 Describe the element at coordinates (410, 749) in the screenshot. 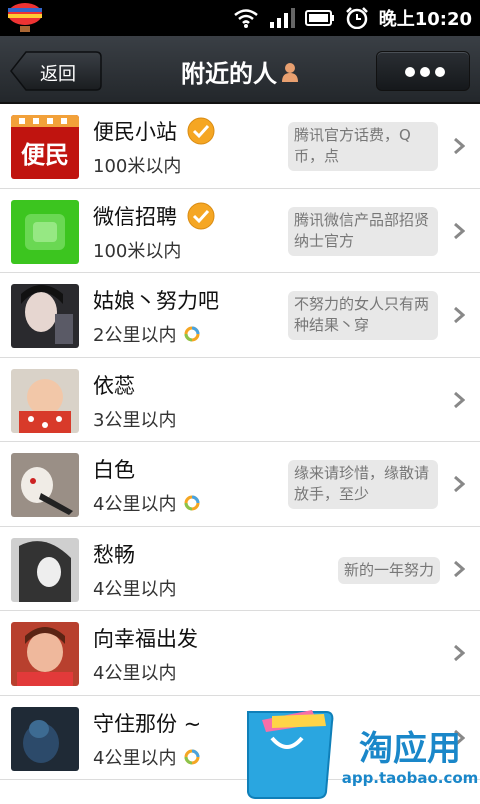

I see `watermark-brand: 淘应用` at that location.